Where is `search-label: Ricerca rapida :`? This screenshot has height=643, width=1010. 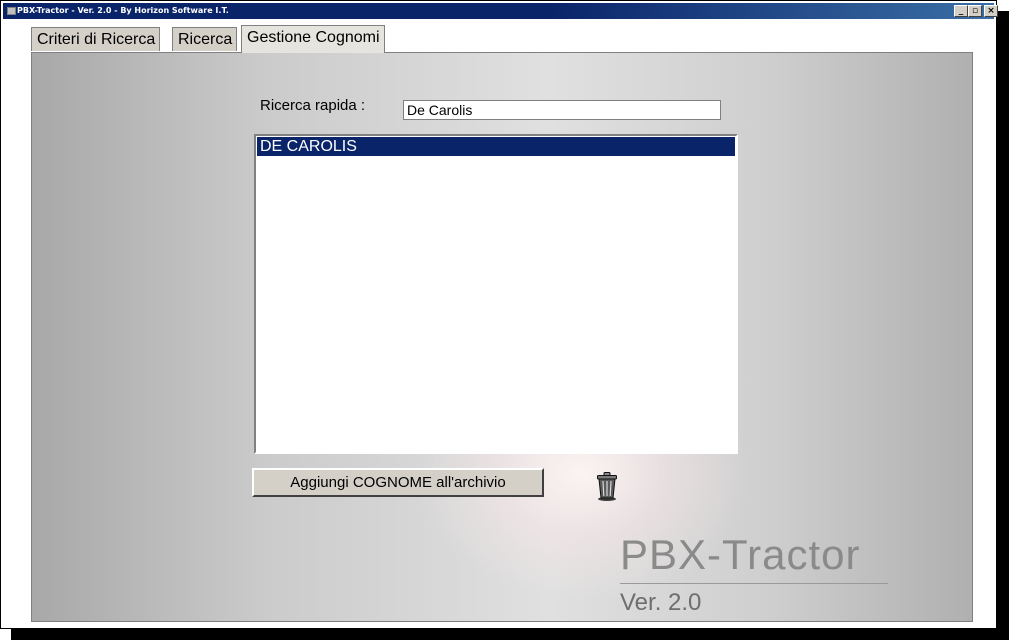 search-label: Ricerca rapida : is located at coordinates (313, 105).